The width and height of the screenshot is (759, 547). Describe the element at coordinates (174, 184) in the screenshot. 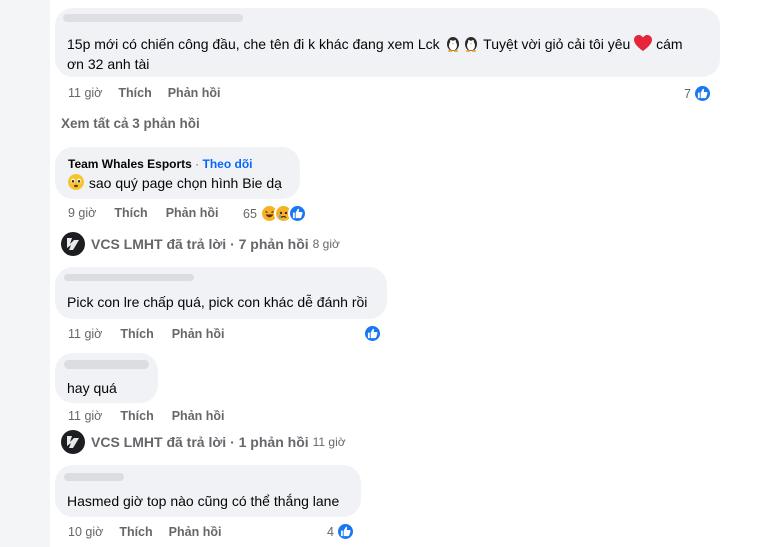

I see `comment-text: sao quý page chọn hình Bie dạ` at that location.